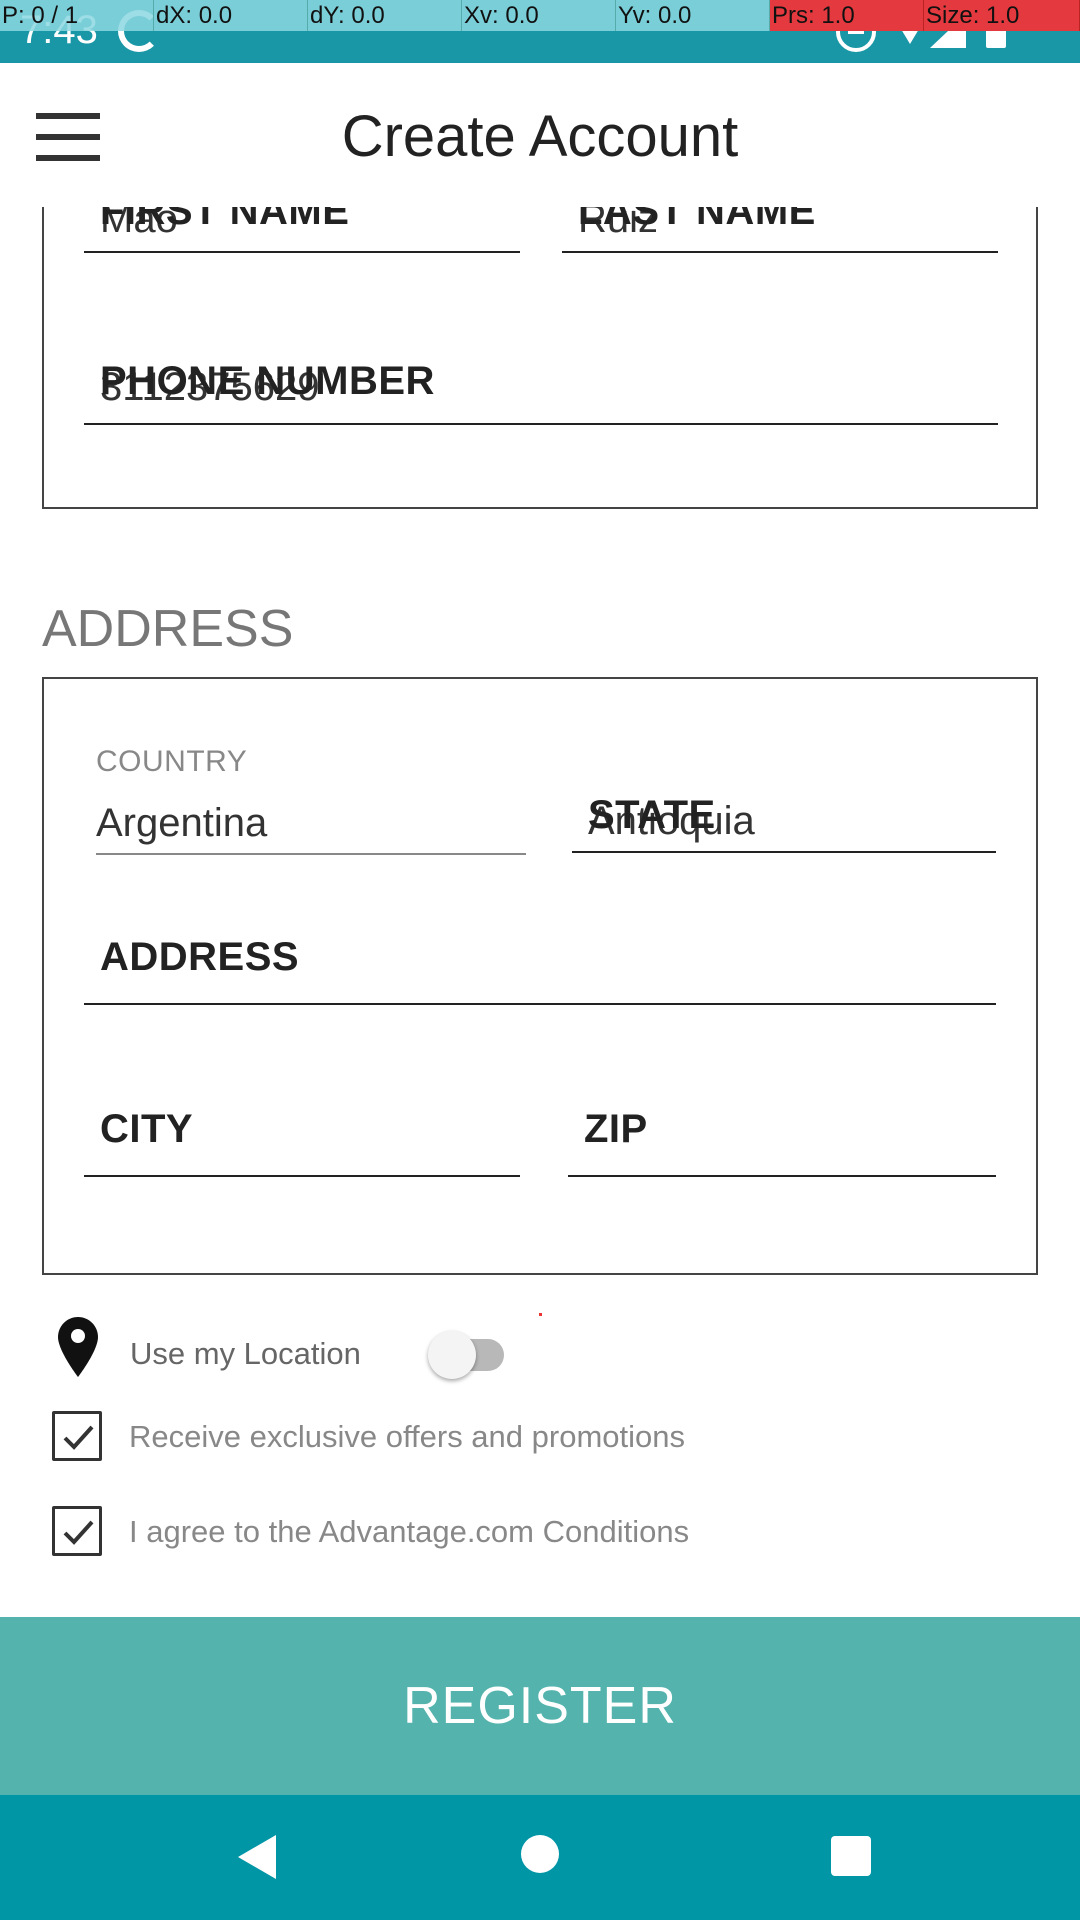  Describe the element at coordinates (231, 15) in the screenshot. I see `debug-dx: dX: 0.0` at that location.